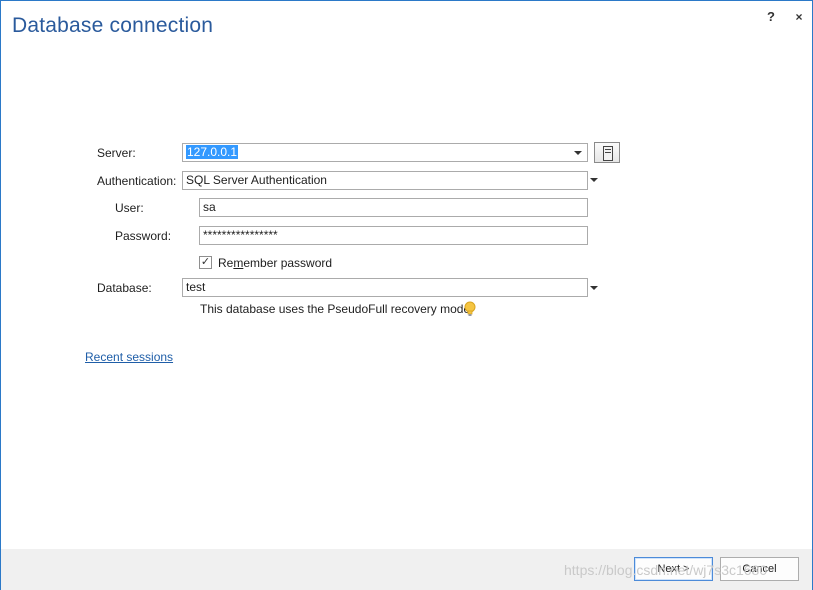 Image resolution: width=813 pixels, height=590 pixels. I want to click on recent-sessions-link: Recent sessions, so click(129, 357).